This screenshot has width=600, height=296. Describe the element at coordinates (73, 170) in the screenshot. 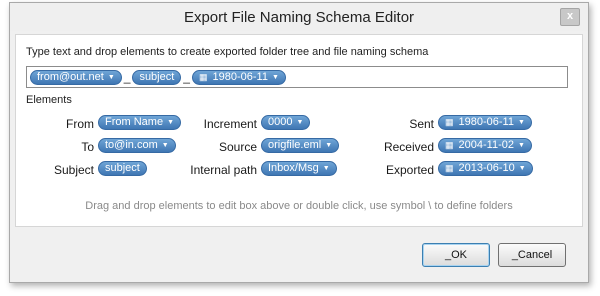

I see `subject-label: Subject` at that location.